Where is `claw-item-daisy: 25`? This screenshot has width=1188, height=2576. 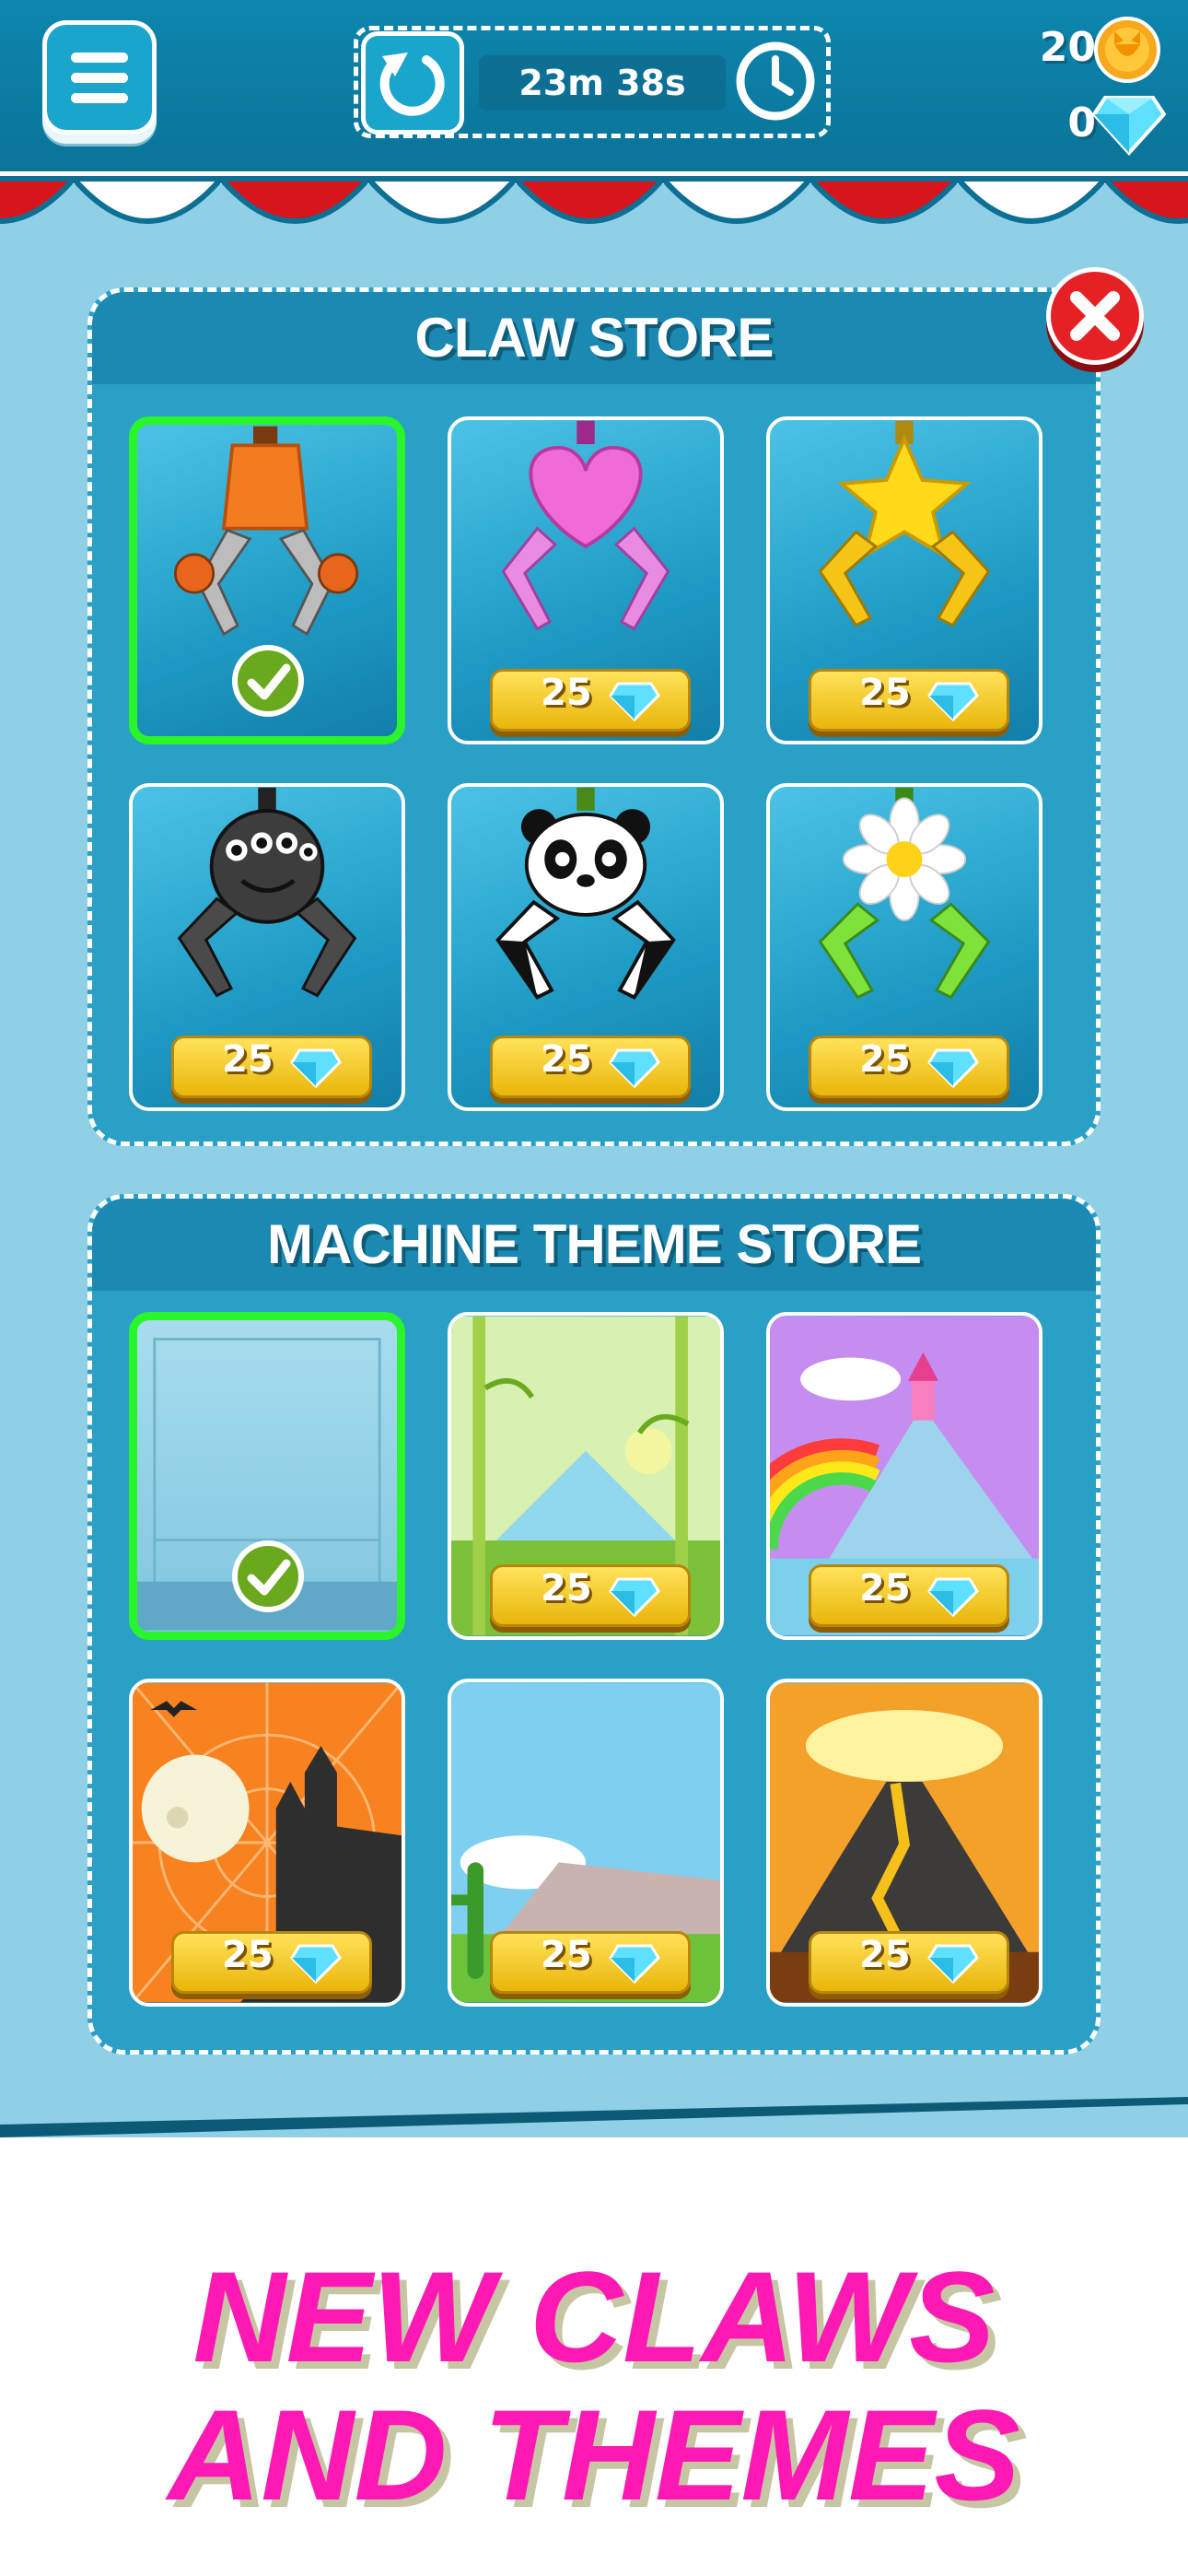 claw-item-daisy: 25 is located at coordinates (904, 947).